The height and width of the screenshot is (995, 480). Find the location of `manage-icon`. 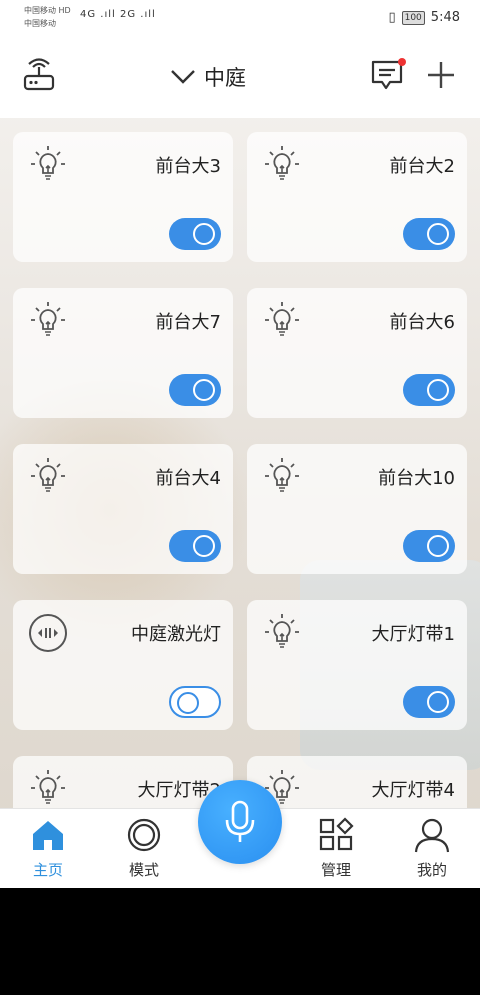

manage-icon is located at coordinates (336, 834).